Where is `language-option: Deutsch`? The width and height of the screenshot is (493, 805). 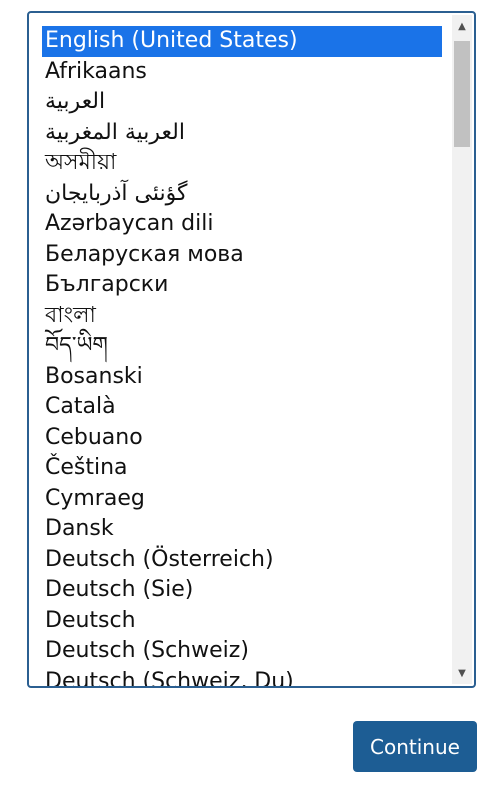
language-option: Deutsch is located at coordinates (242, 621).